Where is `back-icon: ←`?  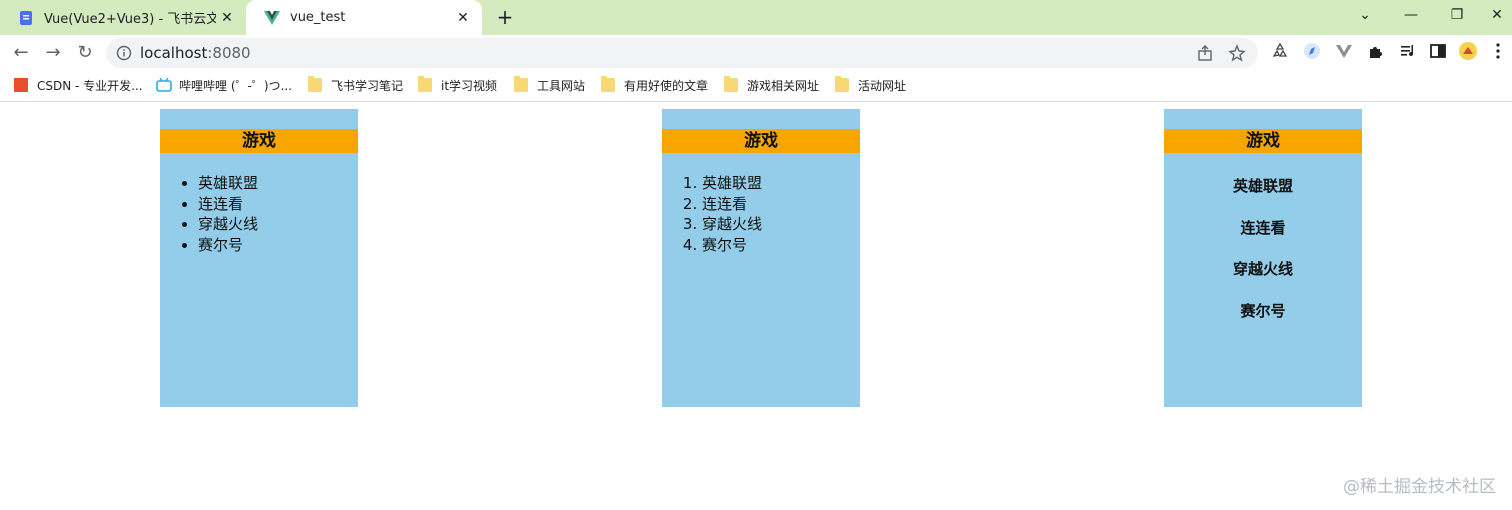 back-icon: ← is located at coordinates (21, 53).